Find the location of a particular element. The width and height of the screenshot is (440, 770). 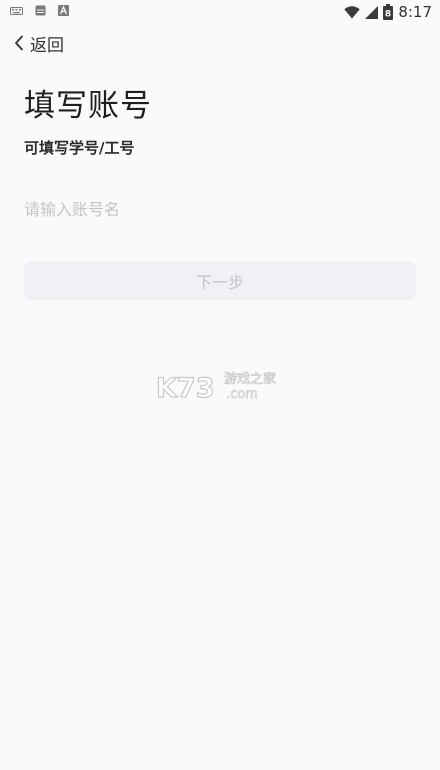

battery-icon: 8 is located at coordinates (388, 12).